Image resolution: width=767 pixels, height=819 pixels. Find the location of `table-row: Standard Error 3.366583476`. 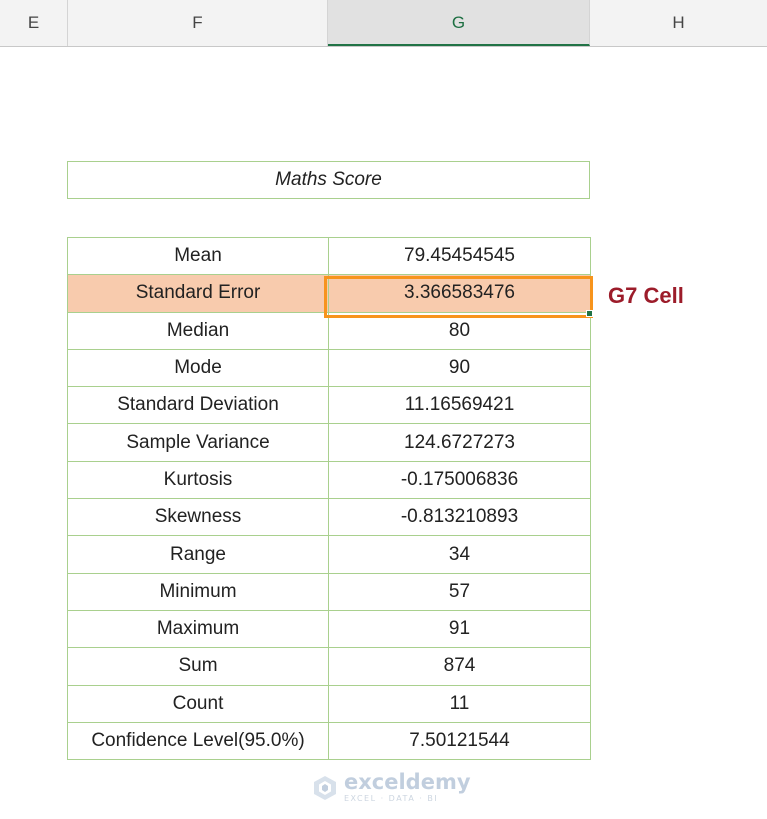

table-row: Standard Error 3.366583476 is located at coordinates (329, 293).